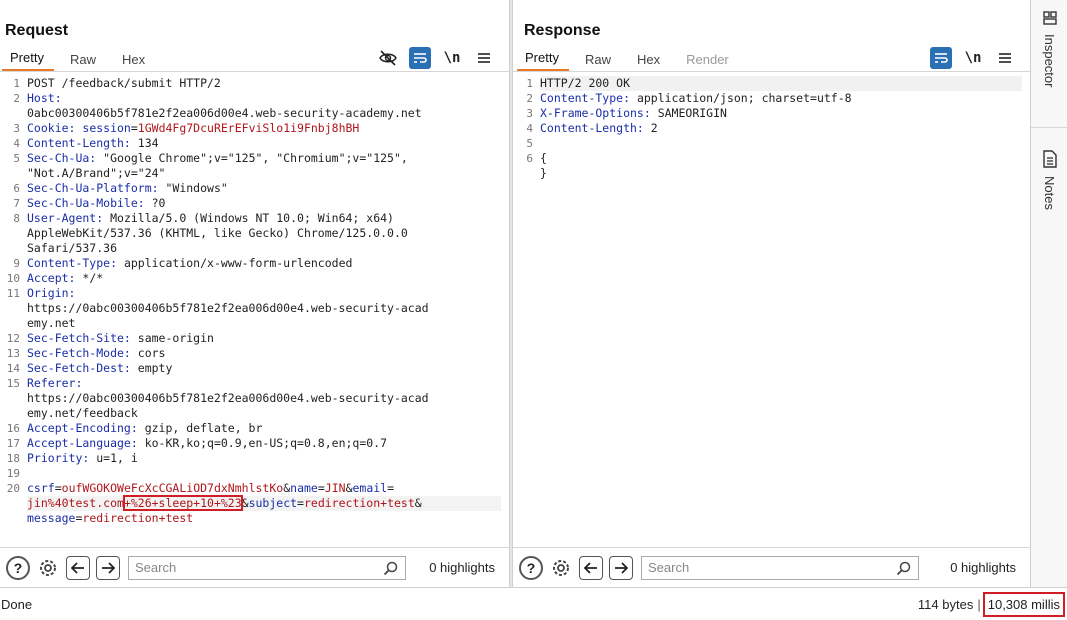  I want to click on code-token: email, so click(370, 488).